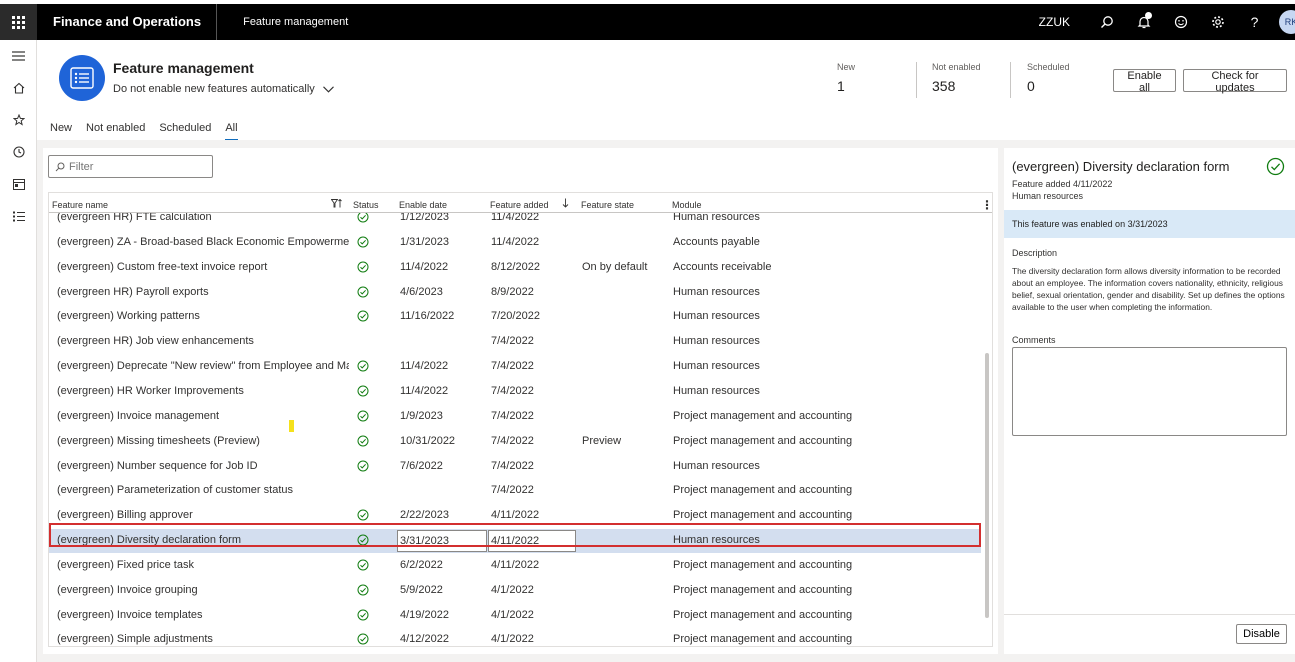 The width and height of the screenshot is (1295, 662). I want to click on cell-enable-date: 10/31/2022, so click(428, 440).